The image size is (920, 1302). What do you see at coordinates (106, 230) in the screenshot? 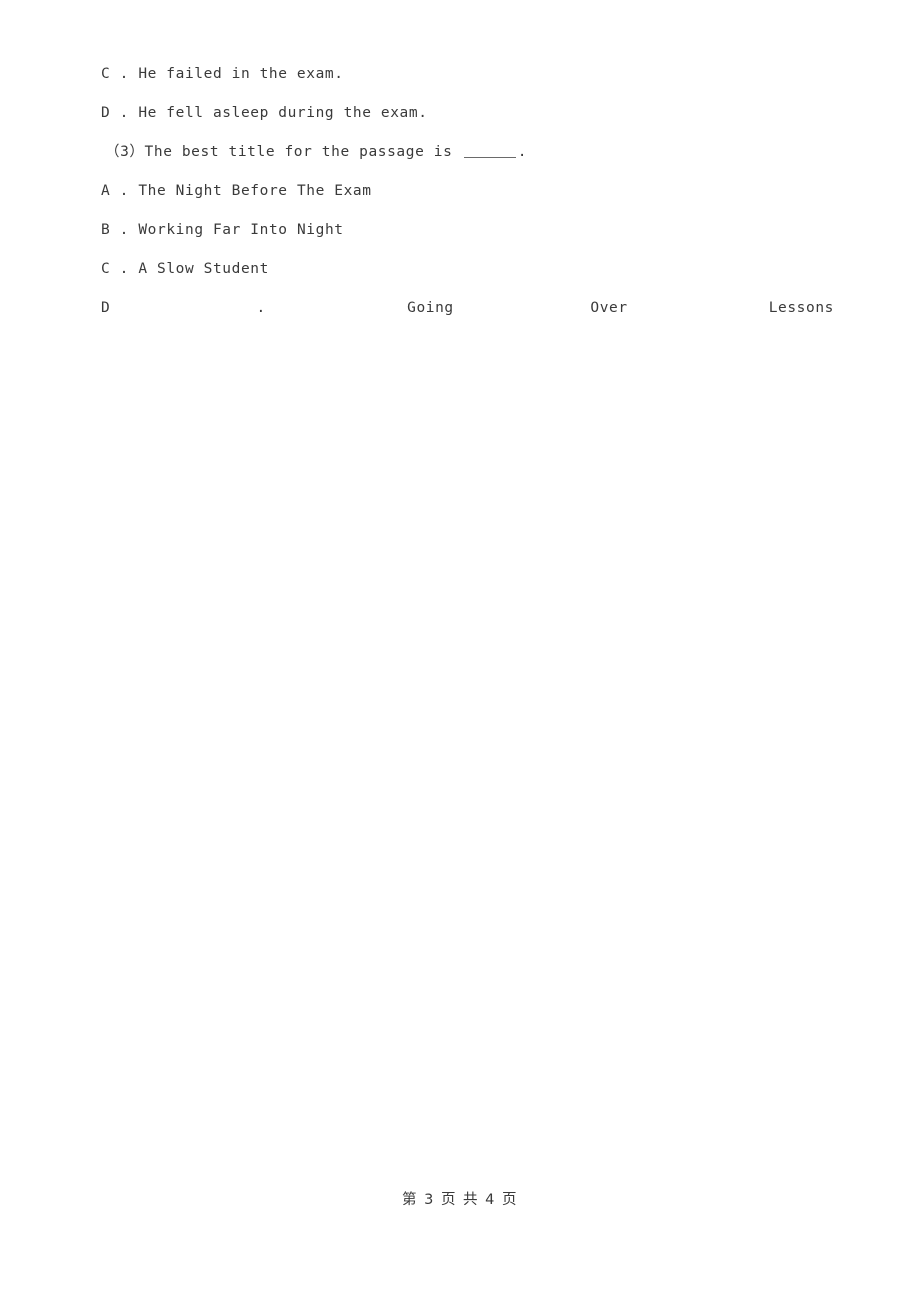
I see `answer-option-b-label: B` at bounding box center [106, 230].